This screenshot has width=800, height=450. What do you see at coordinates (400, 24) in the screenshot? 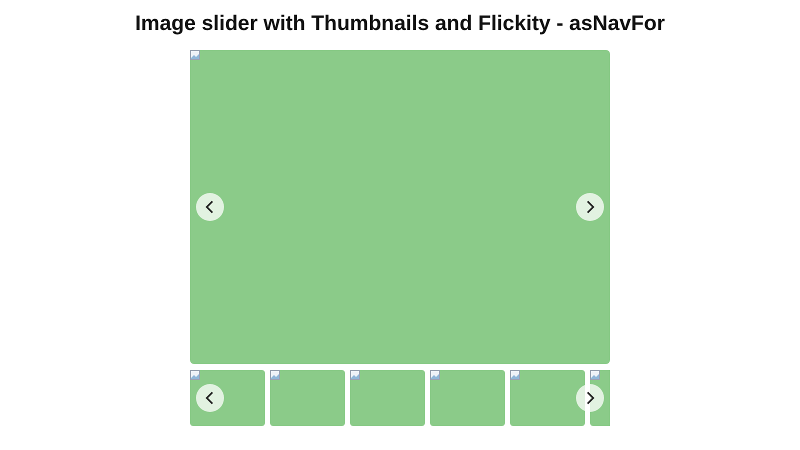
I see `page-title: Image slider with Thumbnails and Flickity - asNavFor` at bounding box center [400, 24].